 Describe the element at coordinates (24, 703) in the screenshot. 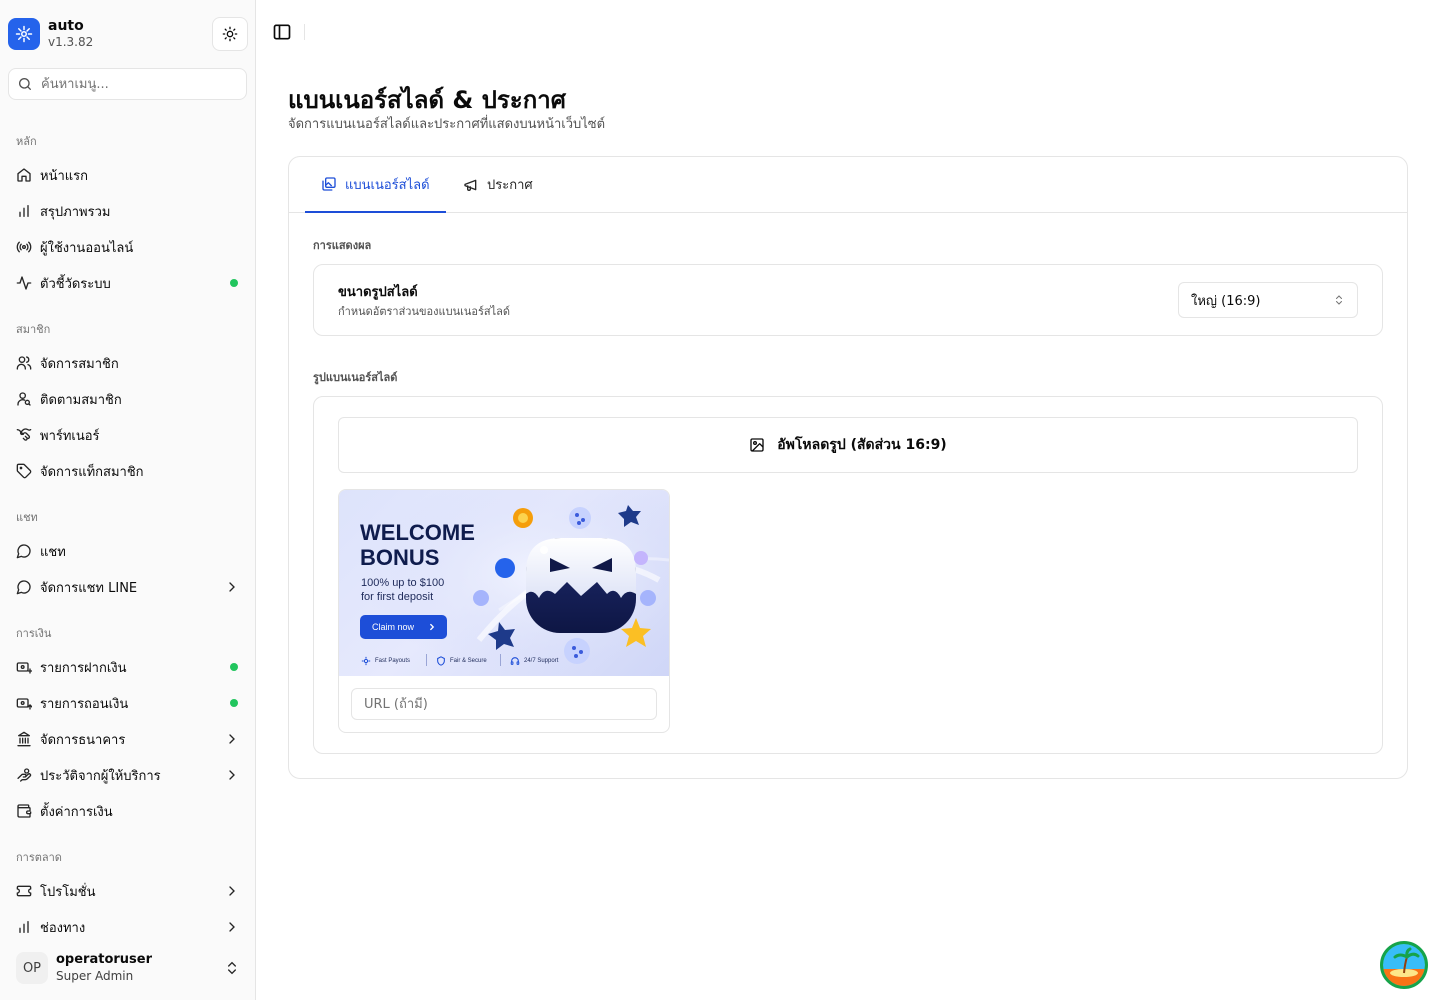

I see `banknote-out-icon` at that location.